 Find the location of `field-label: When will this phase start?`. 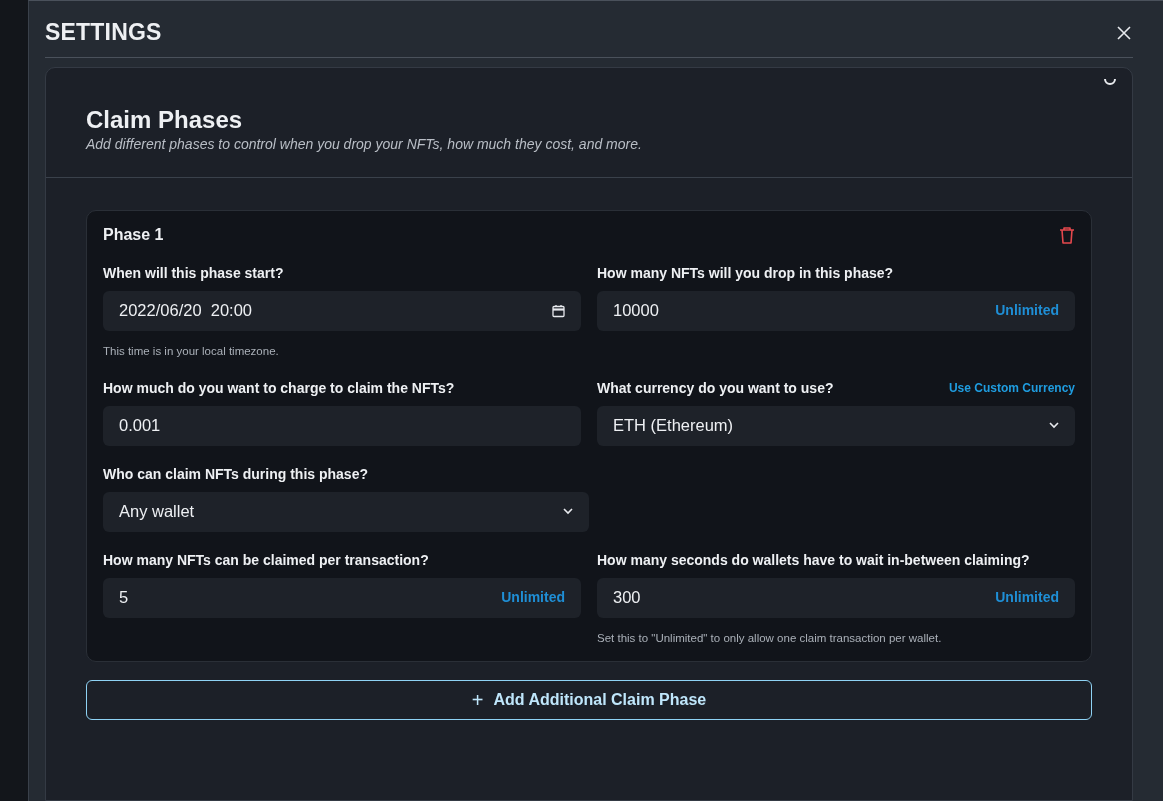

field-label: When will this phase start? is located at coordinates (193, 273).